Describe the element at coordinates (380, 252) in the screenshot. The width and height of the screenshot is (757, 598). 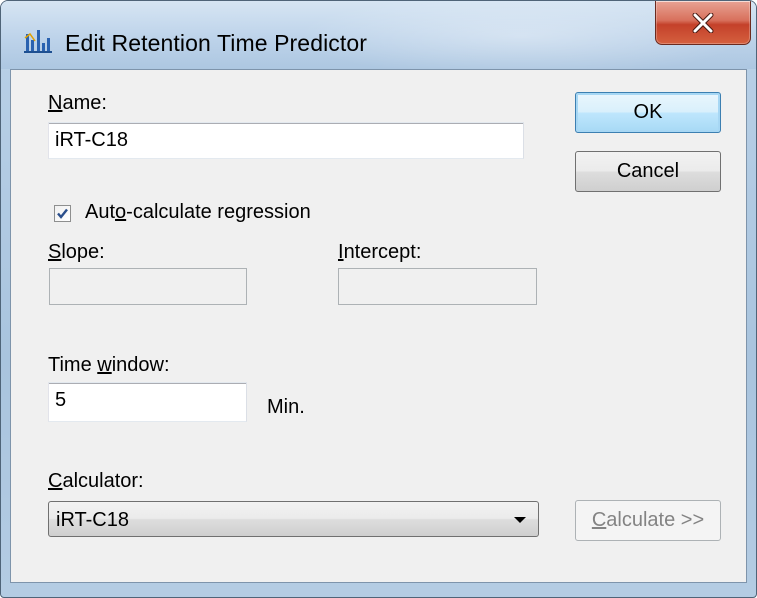
I see `intercept-label: Intercept:` at that location.